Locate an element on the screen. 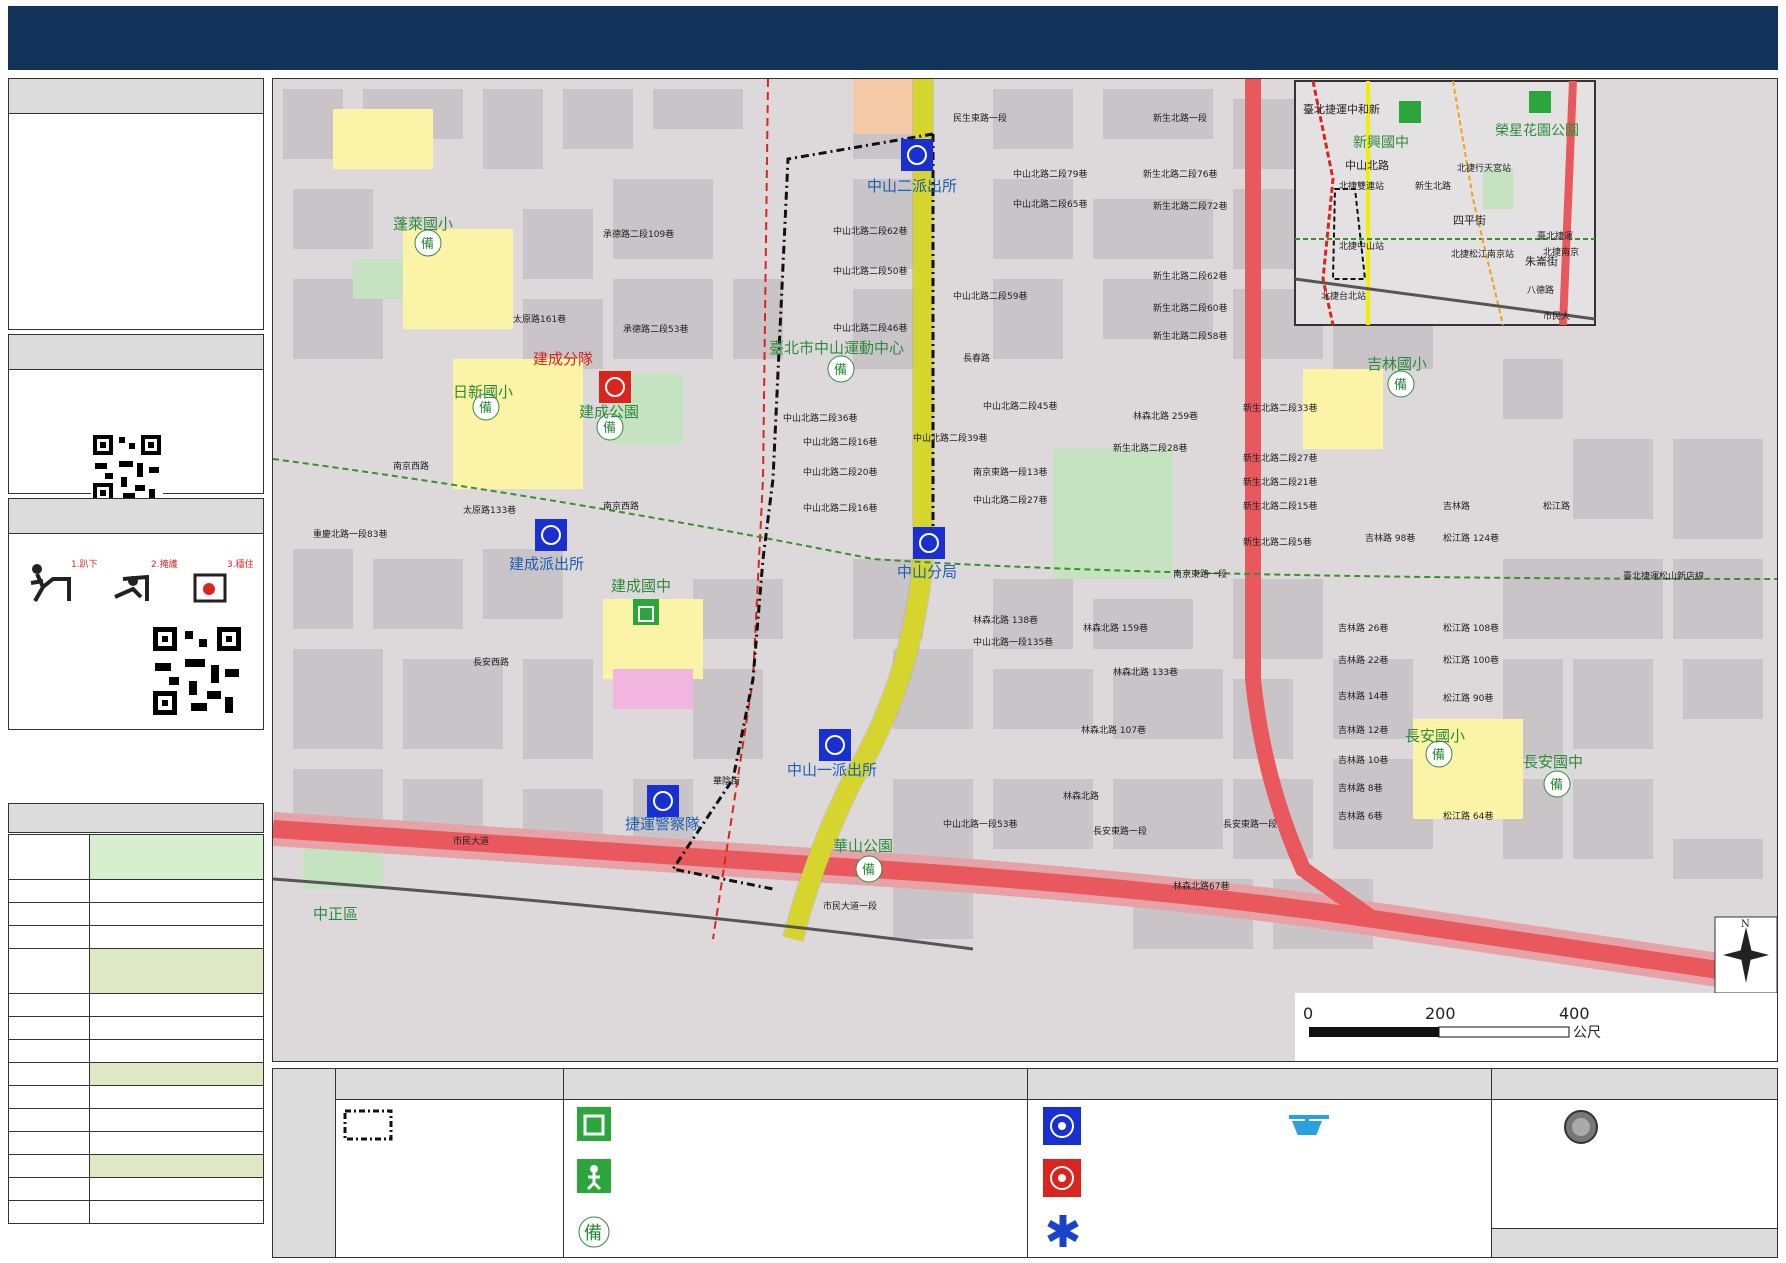 Image resolution: width=1786 pixels, height=1263 pixels. map-label: 長安國中 is located at coordinates (1553, 762).